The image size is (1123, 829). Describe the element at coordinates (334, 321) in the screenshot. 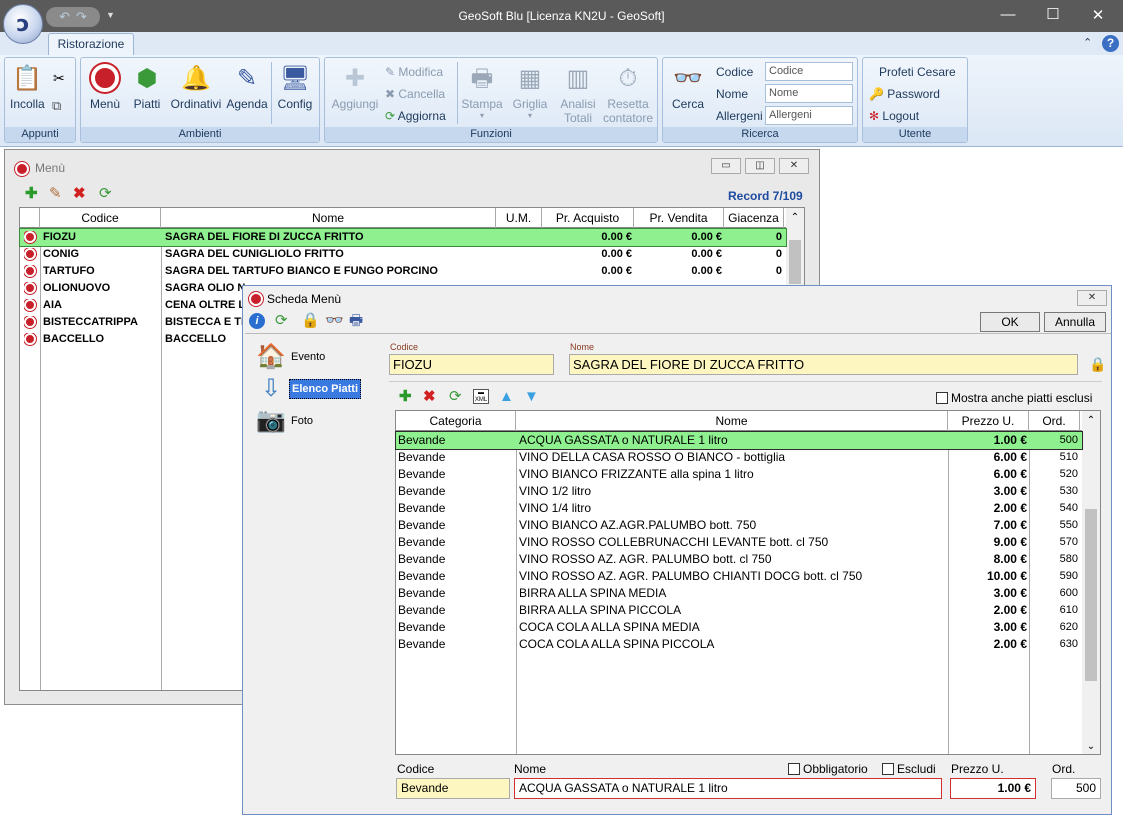

I see `binoculars-icon: 👓` at that location.